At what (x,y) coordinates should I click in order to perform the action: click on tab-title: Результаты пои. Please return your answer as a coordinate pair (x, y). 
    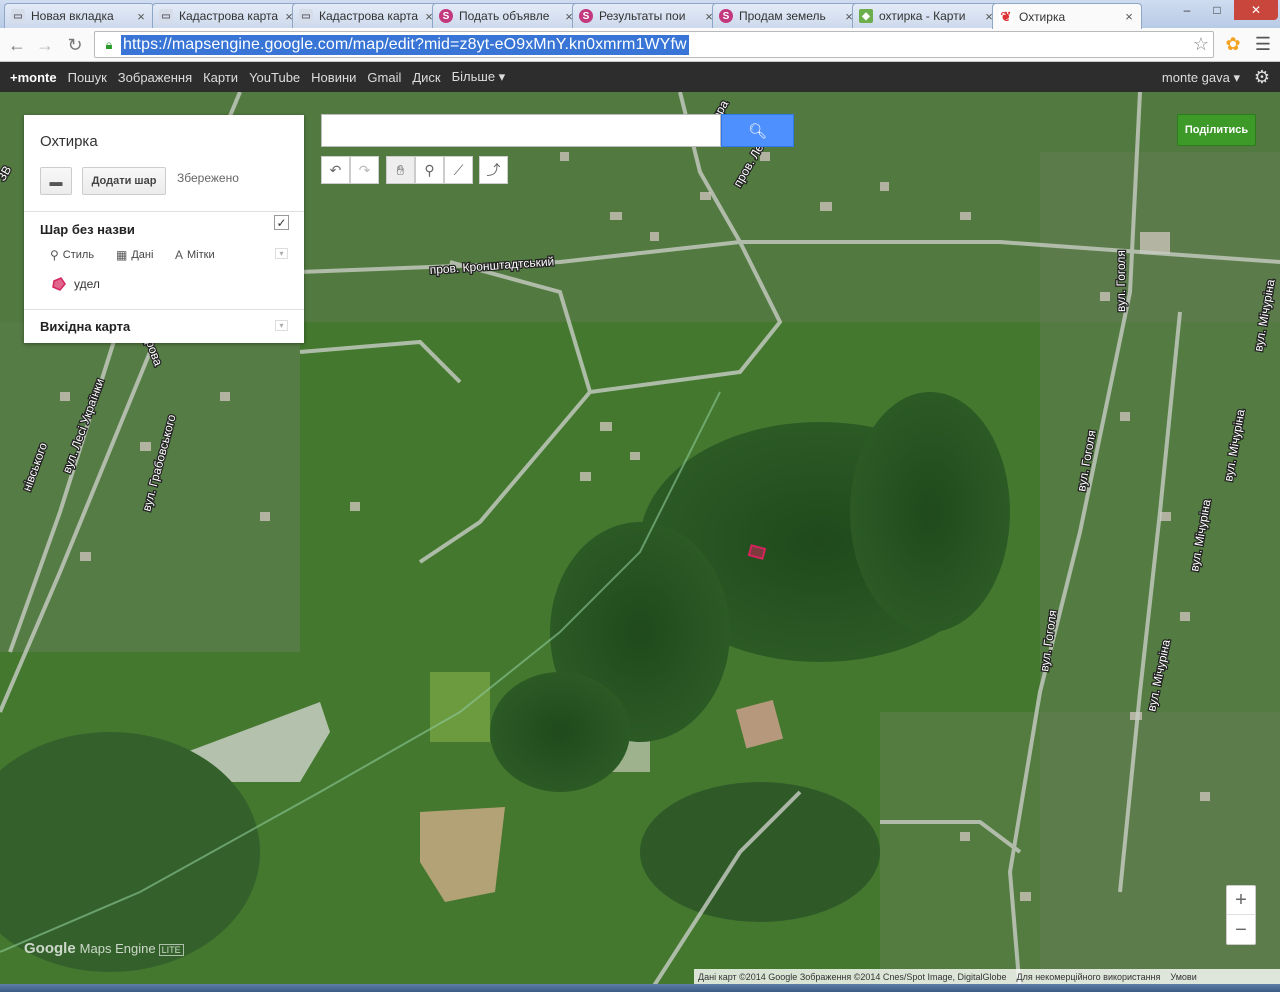
    Looking at the image, I should click on (642, 16).